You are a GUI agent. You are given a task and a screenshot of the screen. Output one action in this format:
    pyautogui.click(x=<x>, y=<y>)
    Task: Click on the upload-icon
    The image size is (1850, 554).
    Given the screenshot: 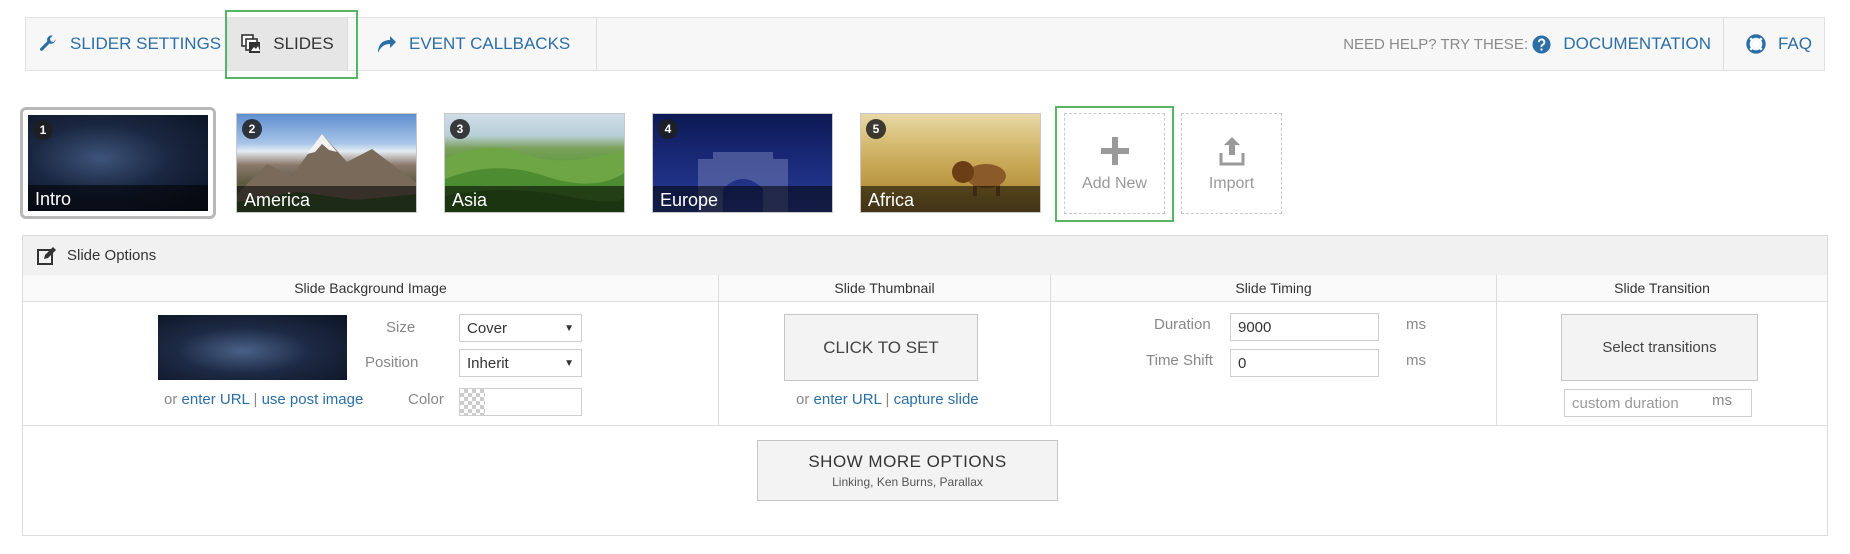 What is the action you would take?
    pyautogui.click(x=1231, y=150)
    